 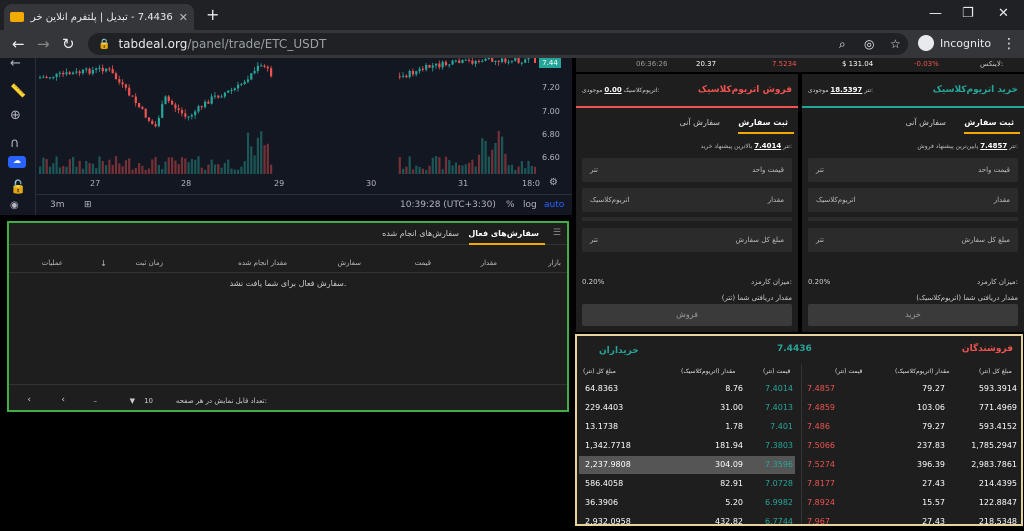 What do you see at coordinates (68, 44) in the screenshot?
I see `reload-icon: ↻` at bounding box center [68, 44].